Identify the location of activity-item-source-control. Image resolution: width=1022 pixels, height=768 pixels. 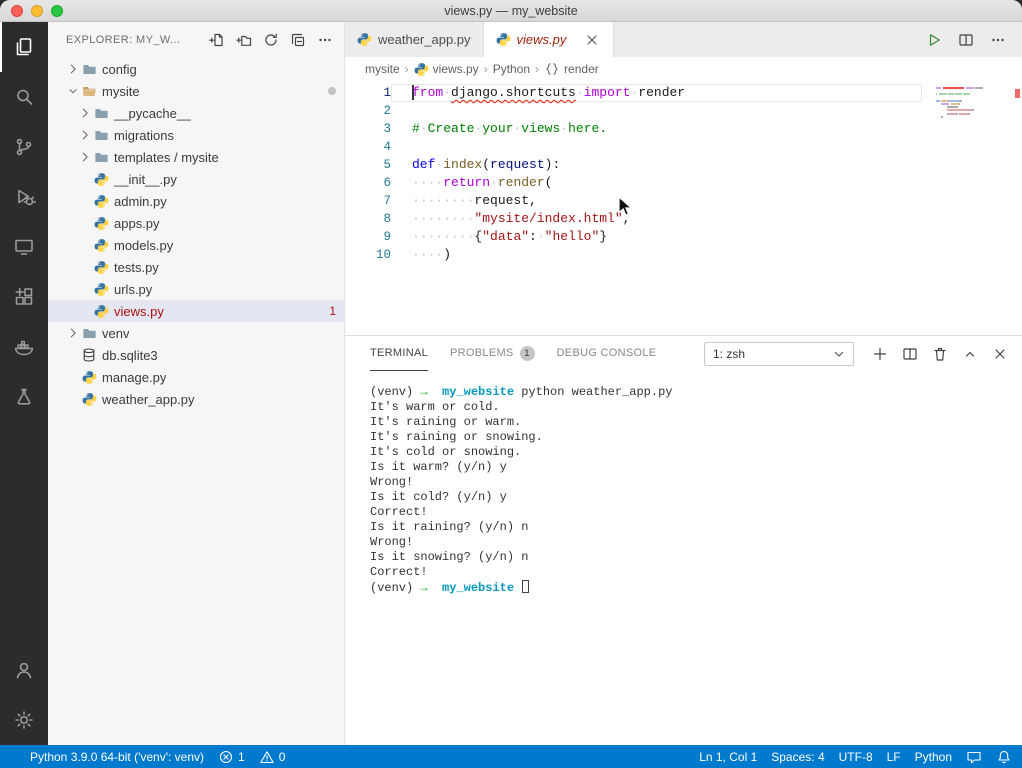
(24, 147).